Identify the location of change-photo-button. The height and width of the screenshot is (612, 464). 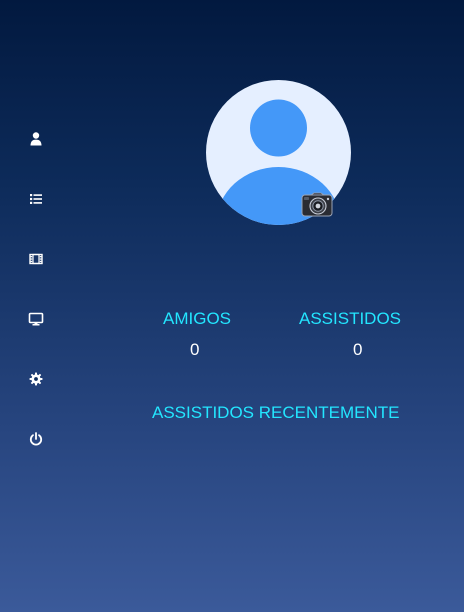
(317, 205).